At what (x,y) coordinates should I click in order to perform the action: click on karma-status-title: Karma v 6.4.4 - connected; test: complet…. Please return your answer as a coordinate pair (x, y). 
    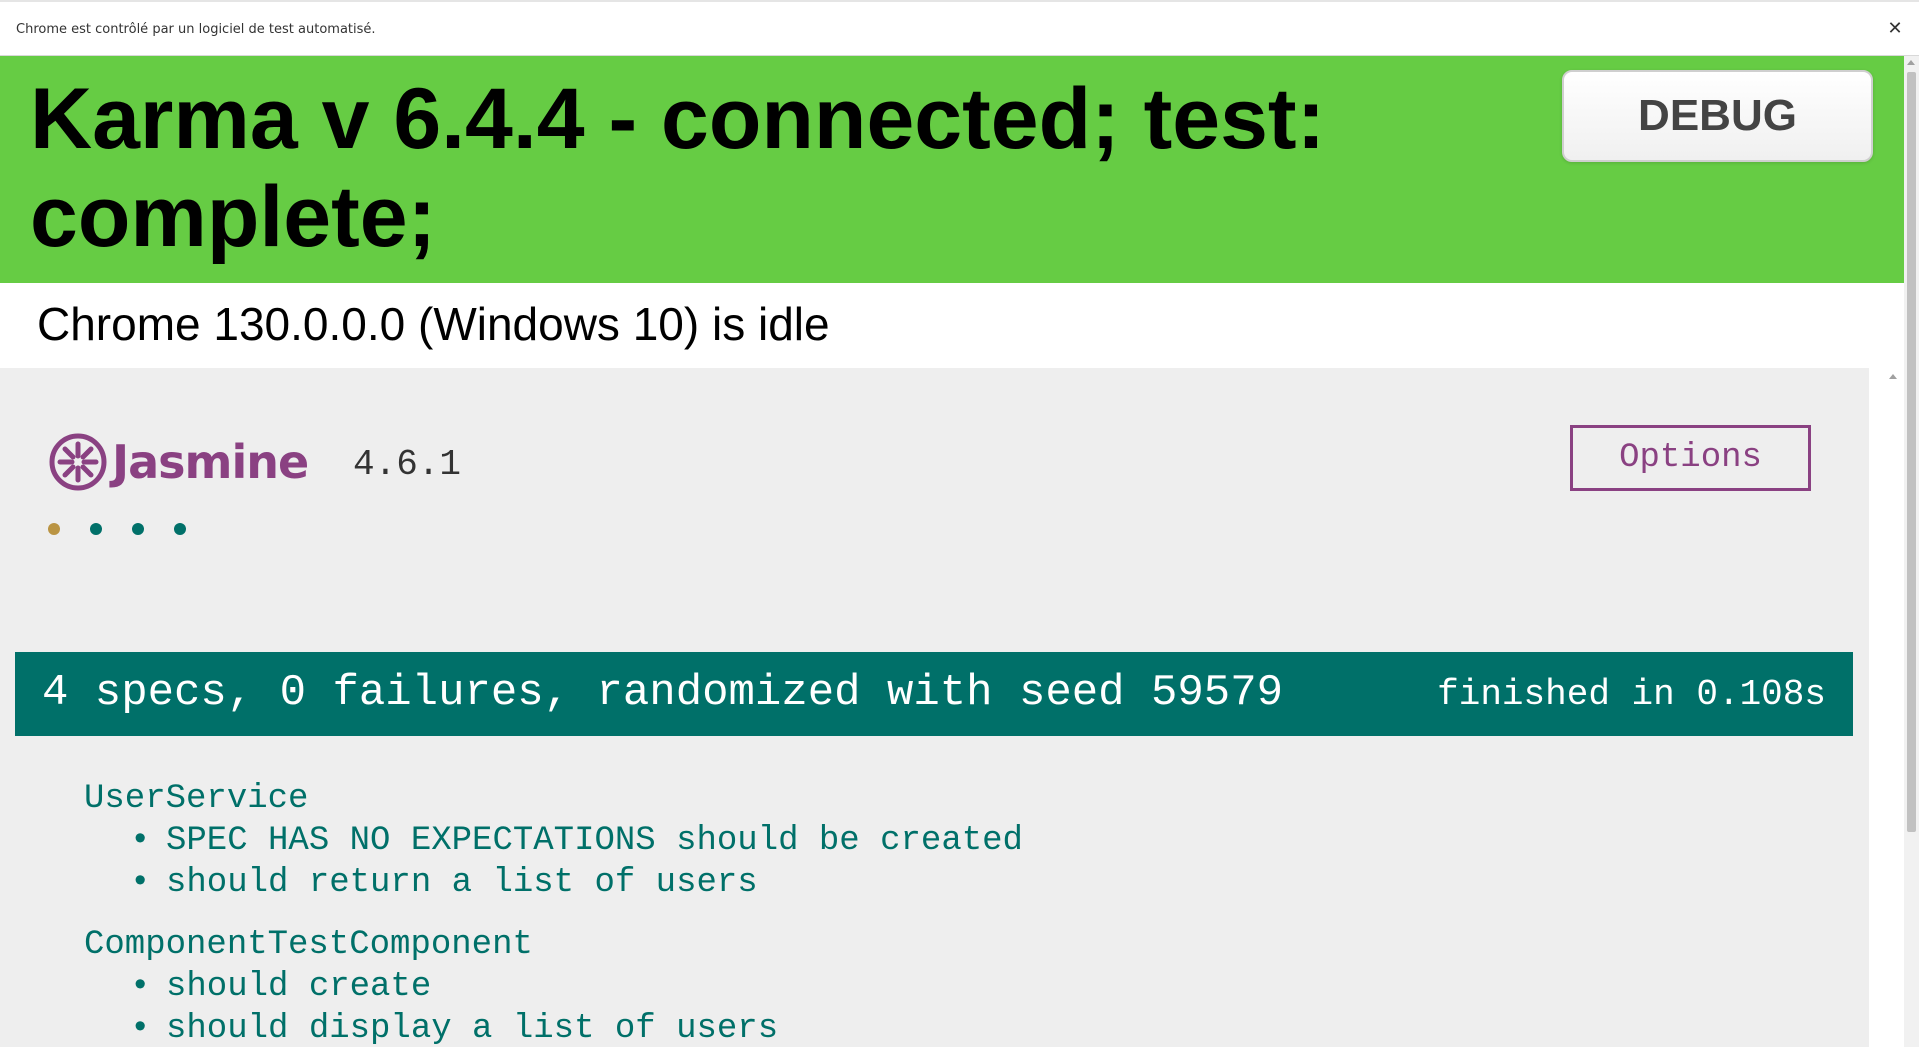
    Looking at the image, I should click on (678, 168).